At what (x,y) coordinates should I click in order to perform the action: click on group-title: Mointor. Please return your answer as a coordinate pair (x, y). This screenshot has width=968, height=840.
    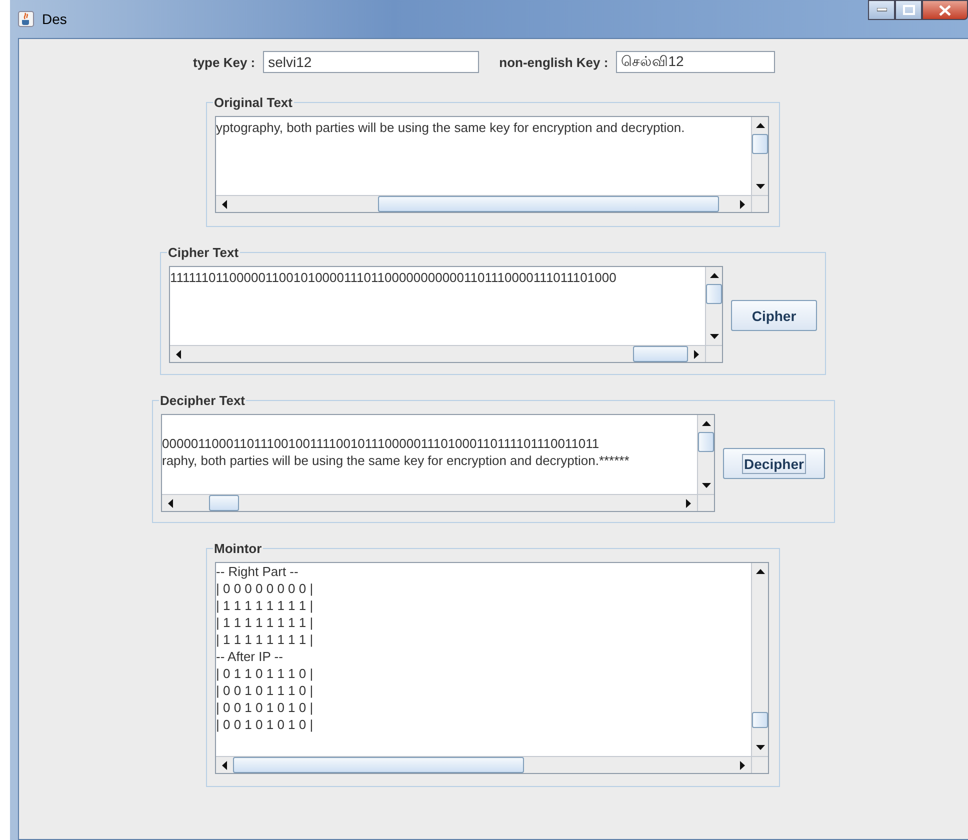
    Looking at the image, I should click on (238, 548).